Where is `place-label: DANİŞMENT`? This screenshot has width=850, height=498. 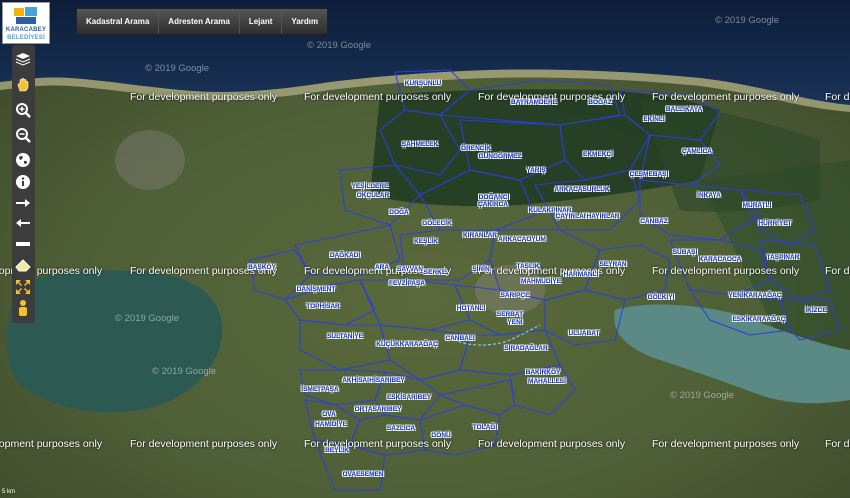
place-label: DANİŞMENT is located at coordinates (316, 290).